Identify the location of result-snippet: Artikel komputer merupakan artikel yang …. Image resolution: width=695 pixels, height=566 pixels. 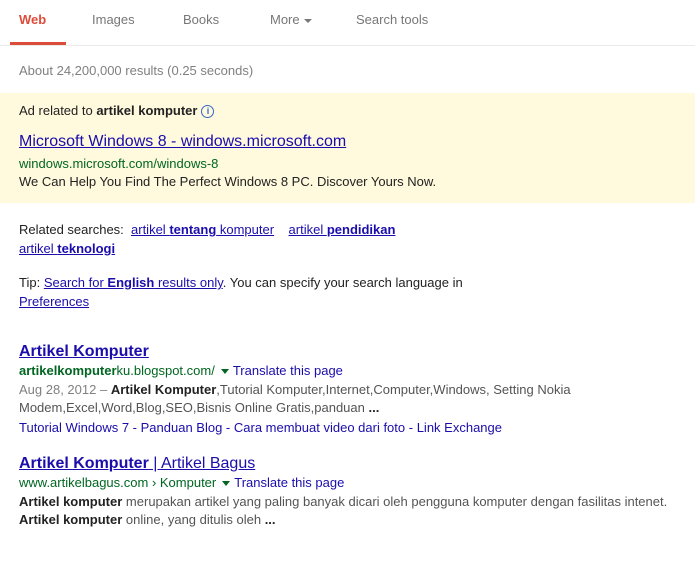
(351, 511).